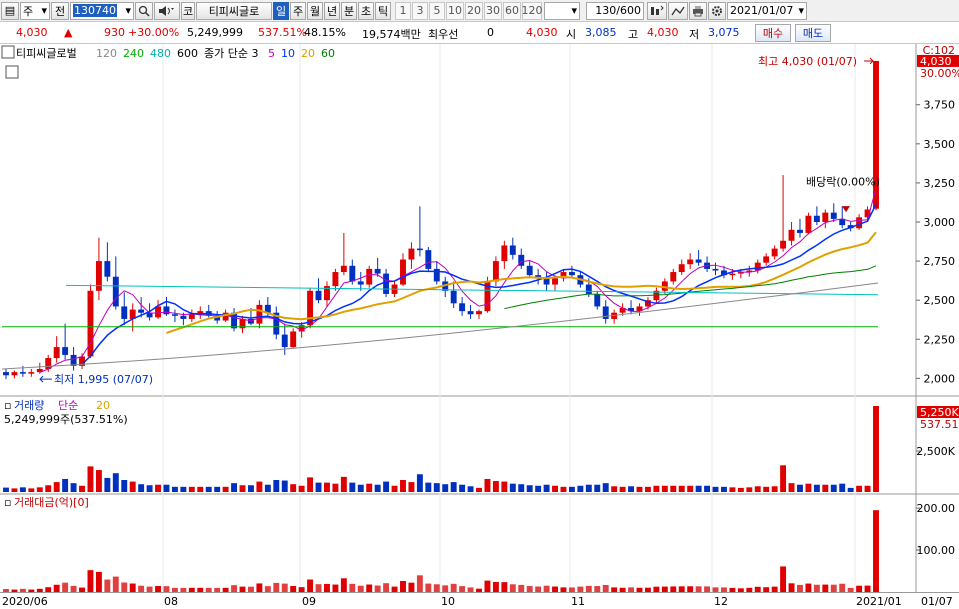 The height and width of the screenshot is (609, 959). Describe the element at coordinates (801, 10) in the screenshot. I see `chevron-down-icon: ▾` at that location.